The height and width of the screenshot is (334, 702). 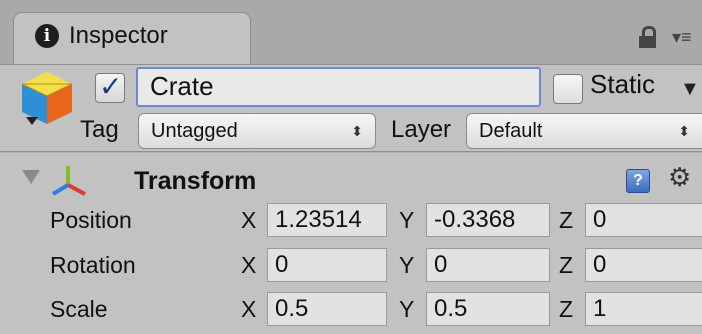 What do you see at coordinates (648, 38) in the screenshot?
I see `lock-icon` at bounding box center [648, 38].